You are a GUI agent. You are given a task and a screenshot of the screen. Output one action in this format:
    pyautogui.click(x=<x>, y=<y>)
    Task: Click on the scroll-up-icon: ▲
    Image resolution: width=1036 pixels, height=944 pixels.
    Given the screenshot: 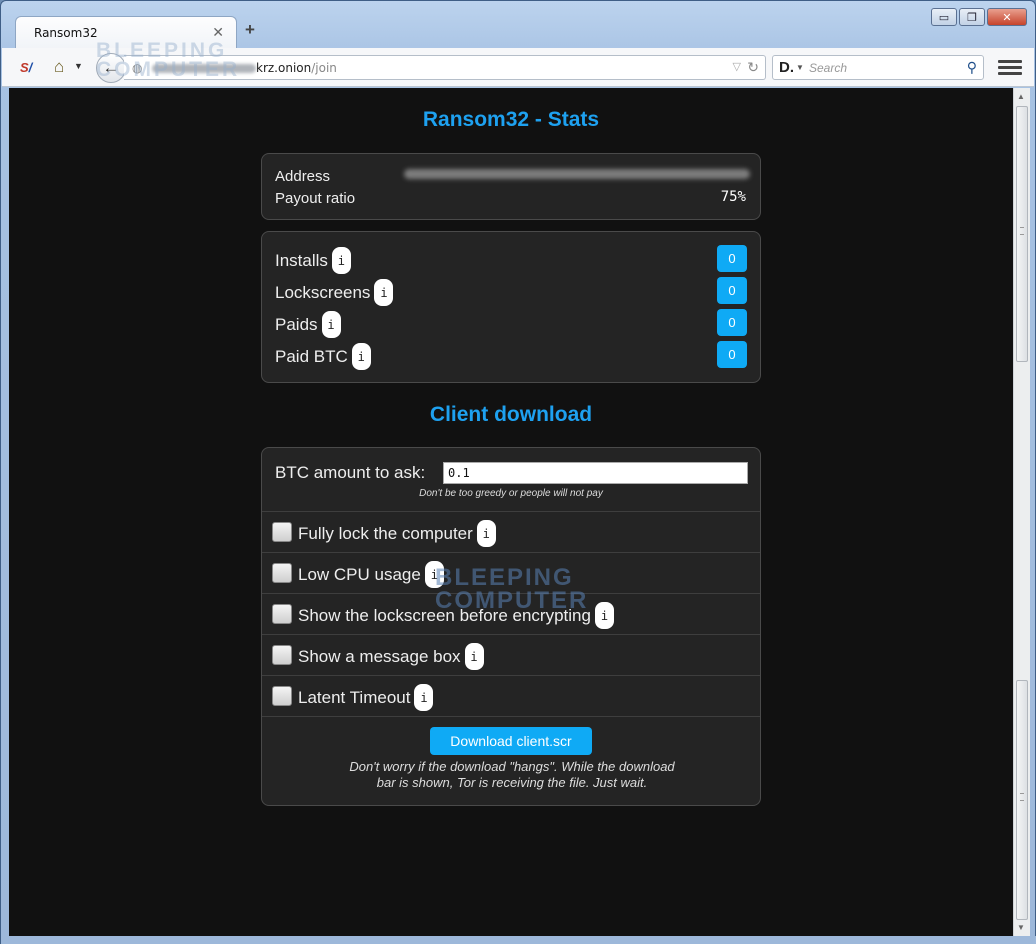 What is the action you would take?
    pyautogui.click(x=1021, y=96)
    